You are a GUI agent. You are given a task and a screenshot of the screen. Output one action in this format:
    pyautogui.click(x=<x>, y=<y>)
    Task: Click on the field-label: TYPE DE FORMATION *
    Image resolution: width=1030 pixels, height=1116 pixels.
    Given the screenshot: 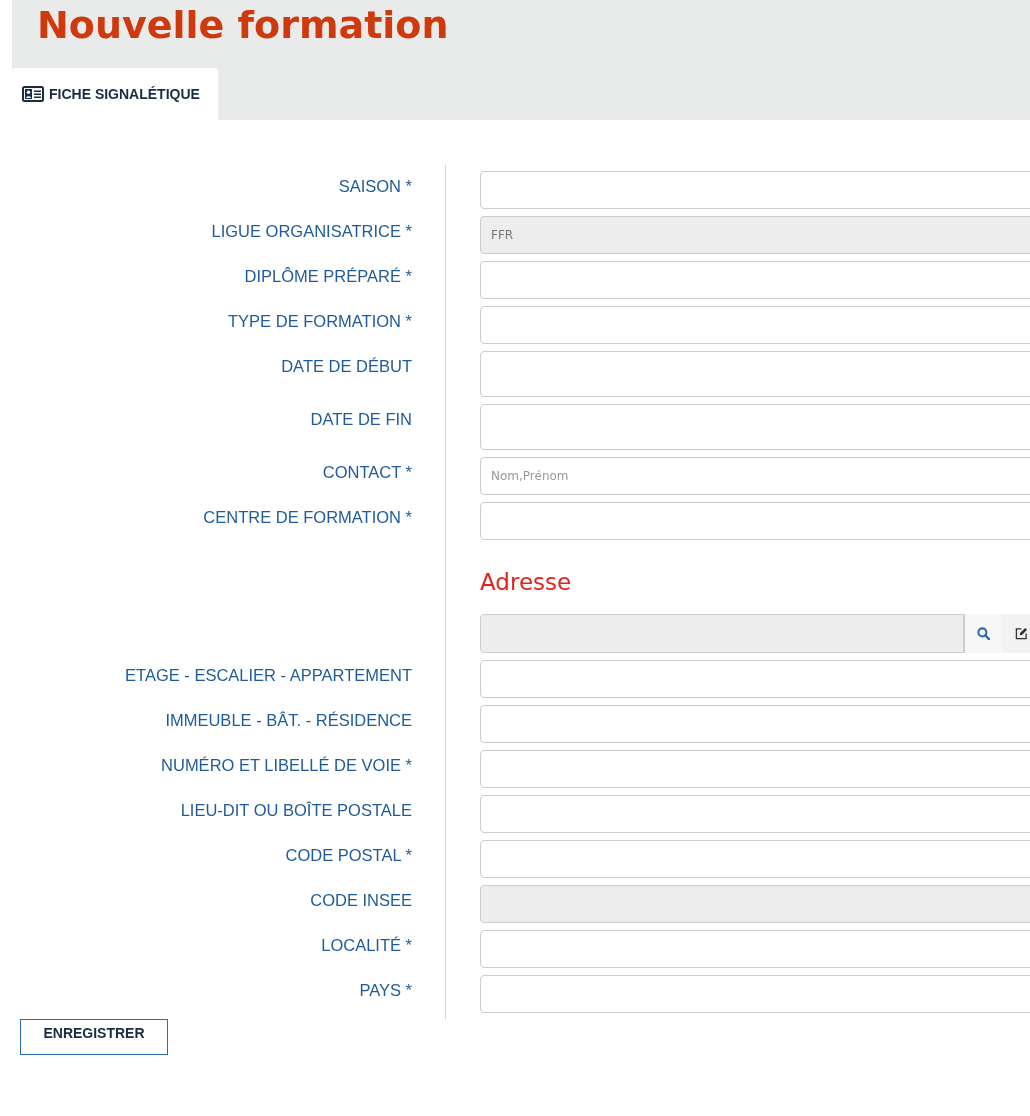 What is the action you would take?
    pyautogui.click(x=319, y=321)
    